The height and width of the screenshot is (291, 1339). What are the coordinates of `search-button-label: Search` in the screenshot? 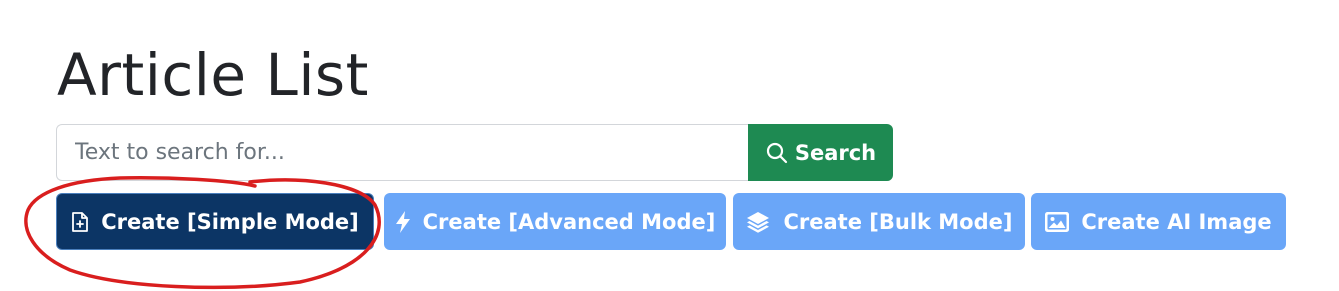 It's located at (835, 152).